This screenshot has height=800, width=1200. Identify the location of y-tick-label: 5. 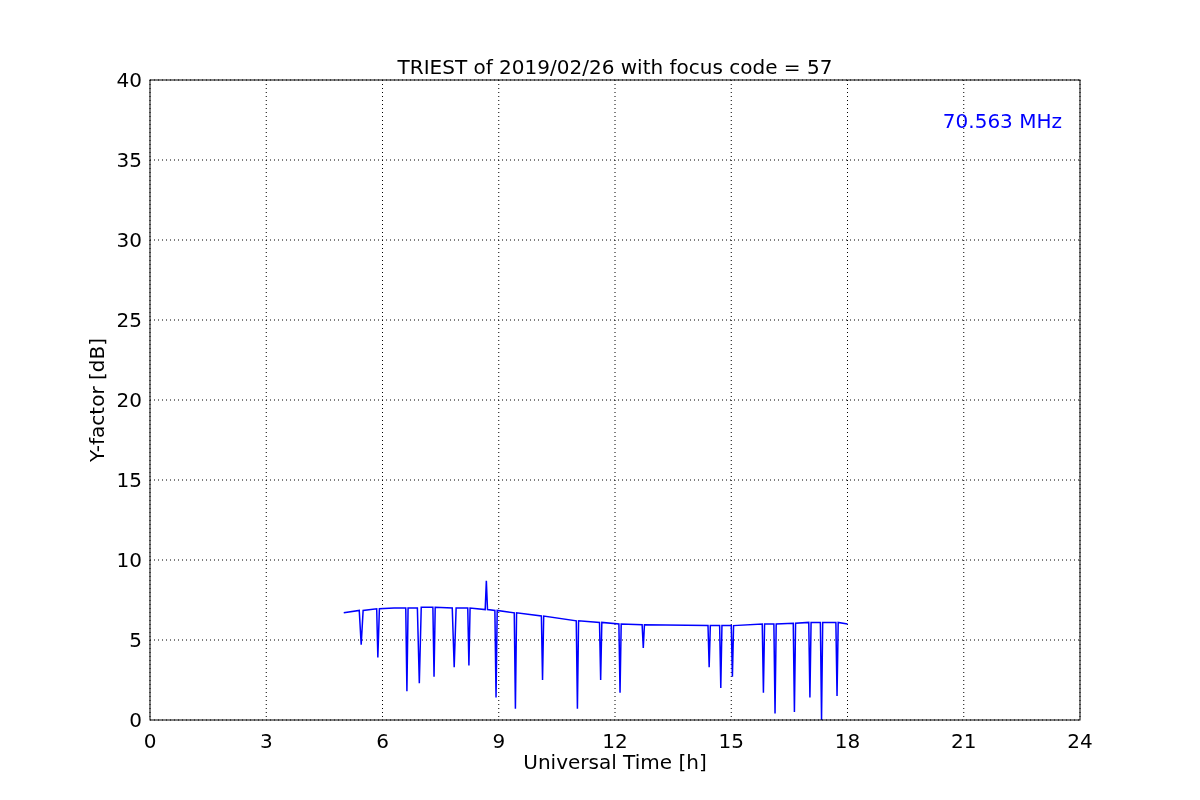
(135, 640).